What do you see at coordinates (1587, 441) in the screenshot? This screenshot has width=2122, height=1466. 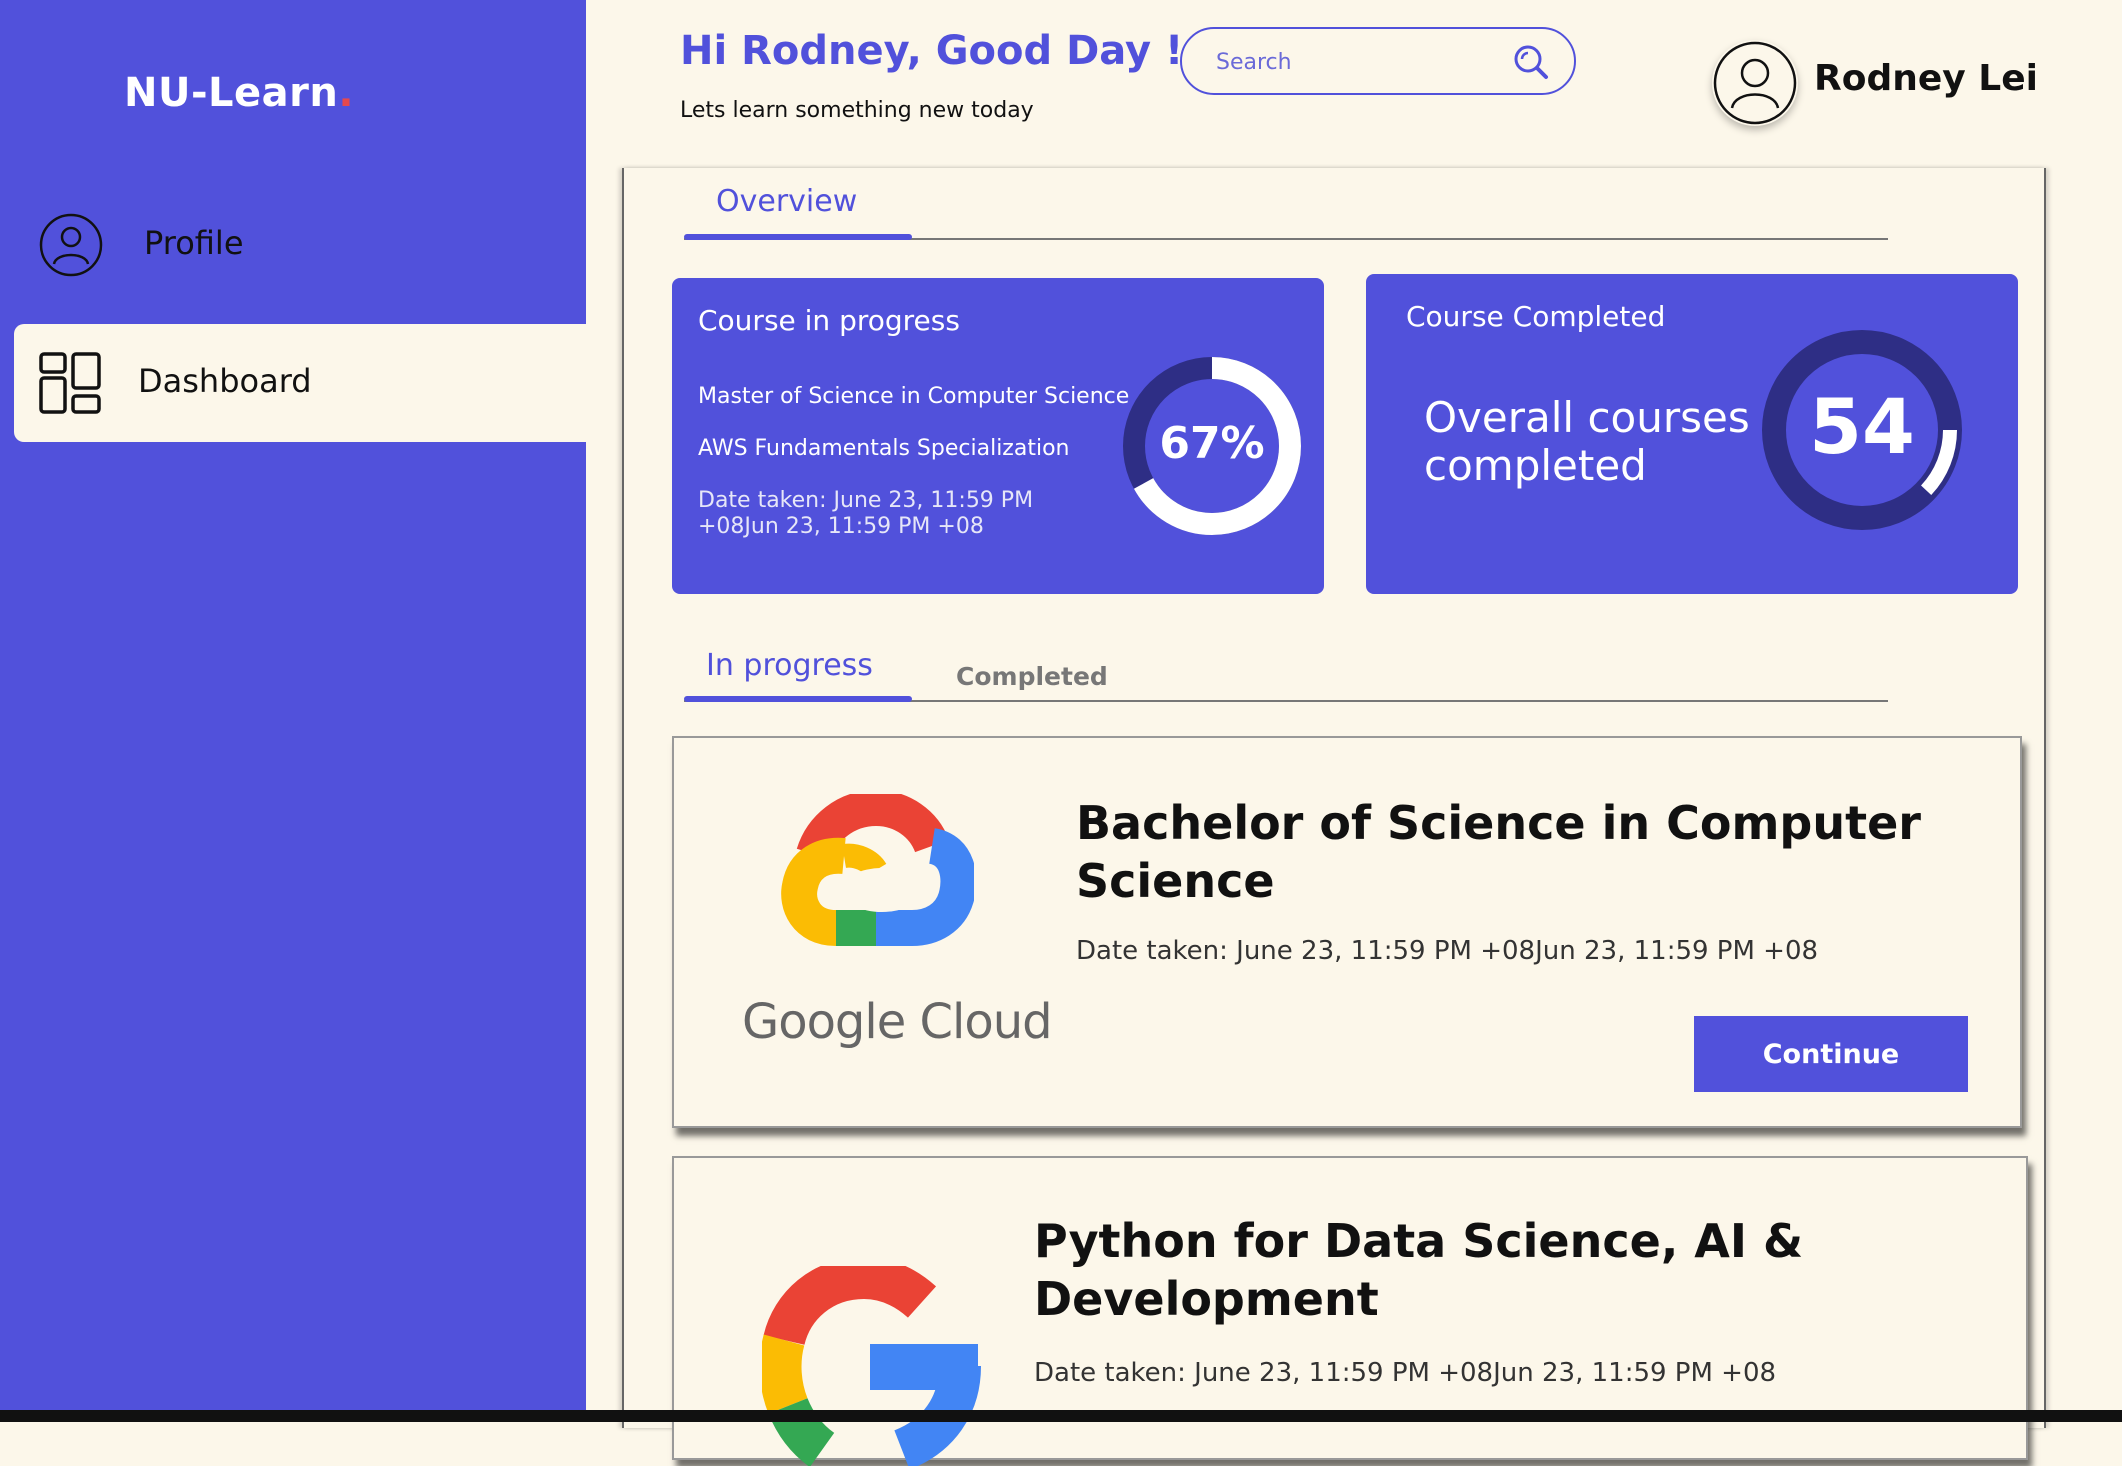 I see `completed-description: Overall courses completed` at bounding box center [1587, 441].